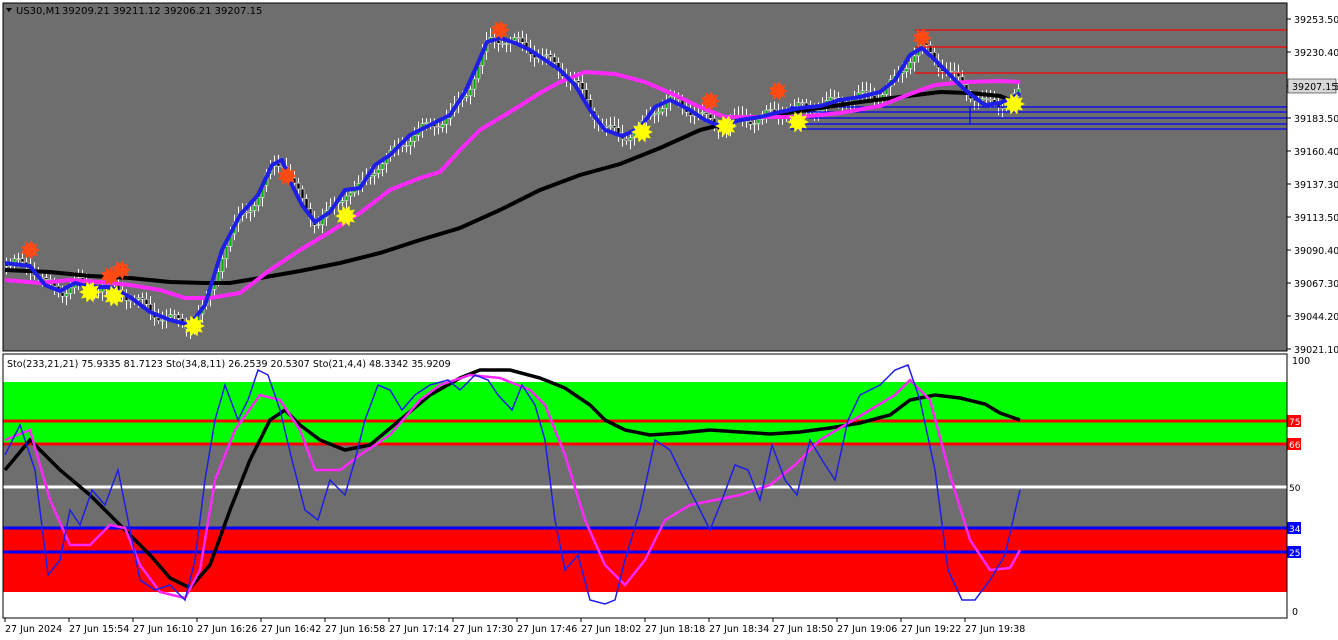 The image size is (1338, 640). I want to click on time-tick-label: 27 Jun 17:46, so click(547, 629).